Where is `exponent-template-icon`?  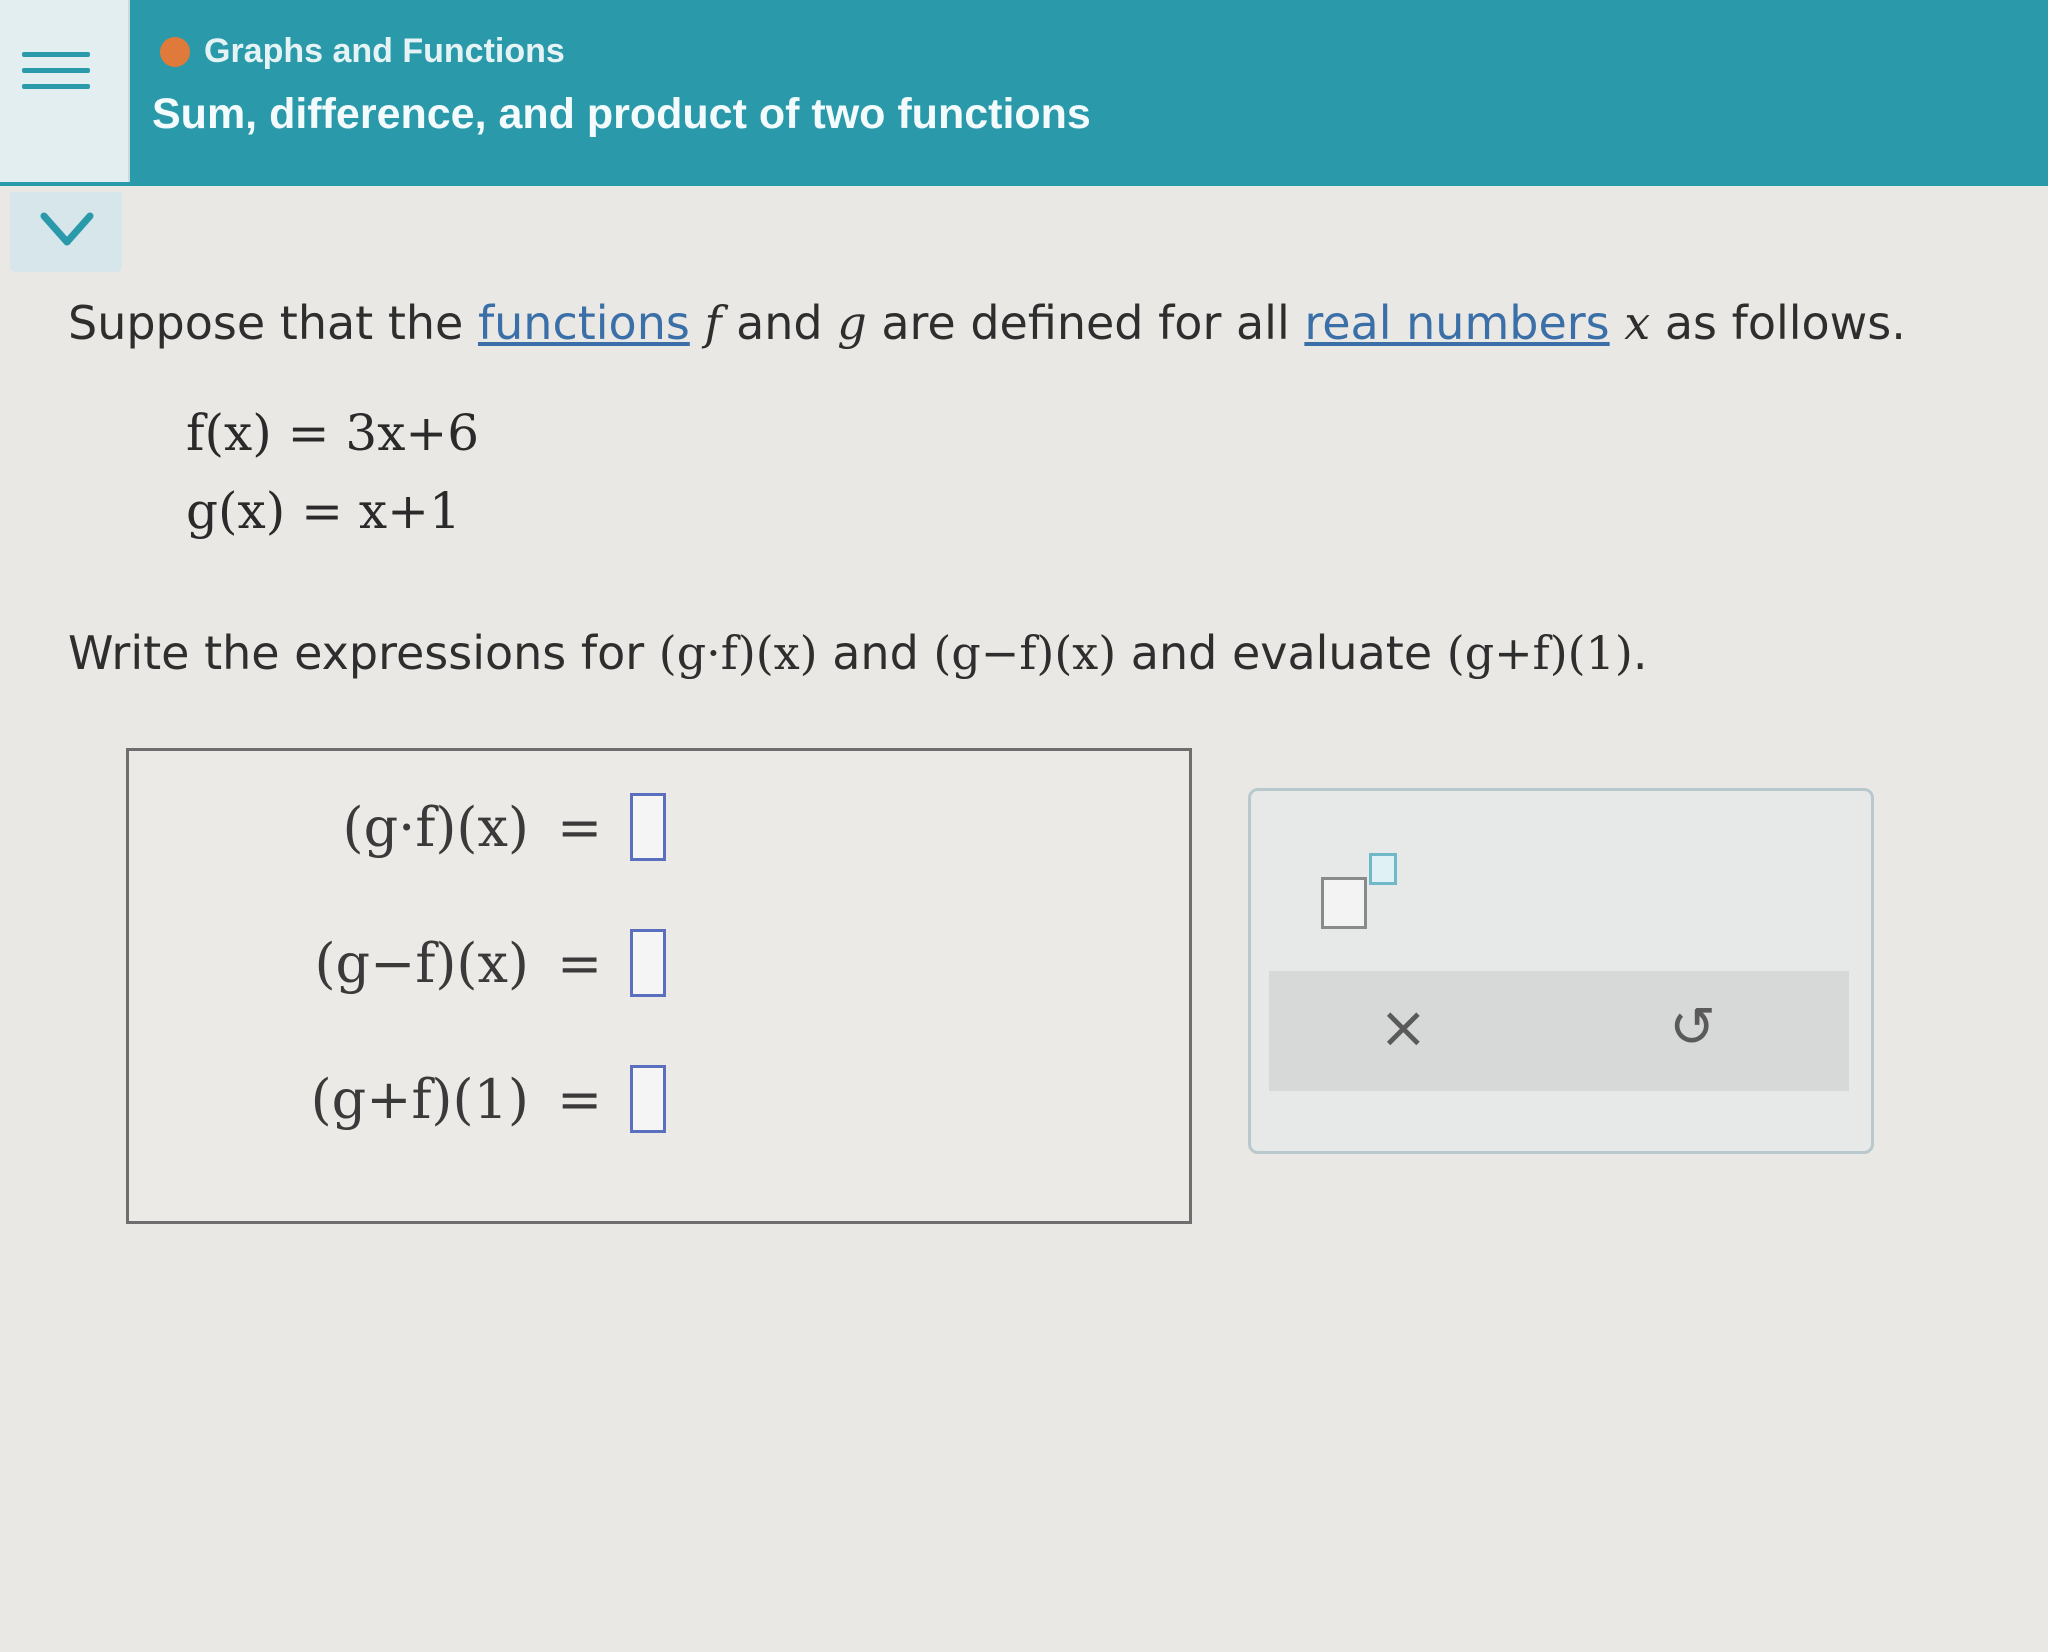
exponent-template-icon is located at coordinates (1344, 903).